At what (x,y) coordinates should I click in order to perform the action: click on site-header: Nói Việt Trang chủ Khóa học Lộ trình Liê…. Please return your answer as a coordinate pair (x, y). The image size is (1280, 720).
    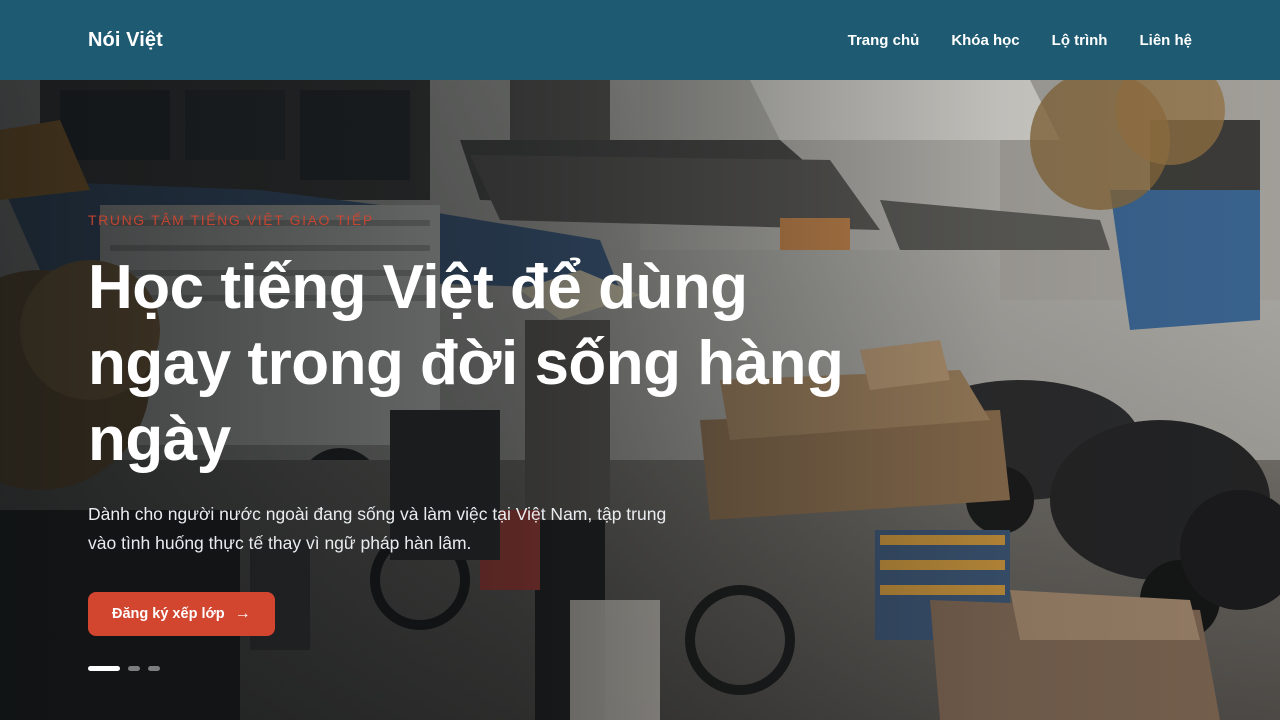
    Looking at the image, I should click on (640, 40).